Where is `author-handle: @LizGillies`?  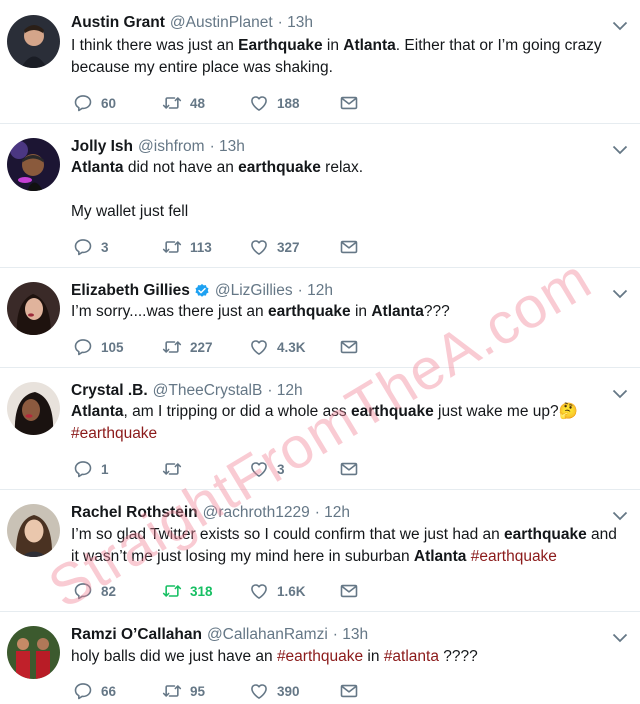 author-handle: @LizGillies is located at coordinates (254, 291).